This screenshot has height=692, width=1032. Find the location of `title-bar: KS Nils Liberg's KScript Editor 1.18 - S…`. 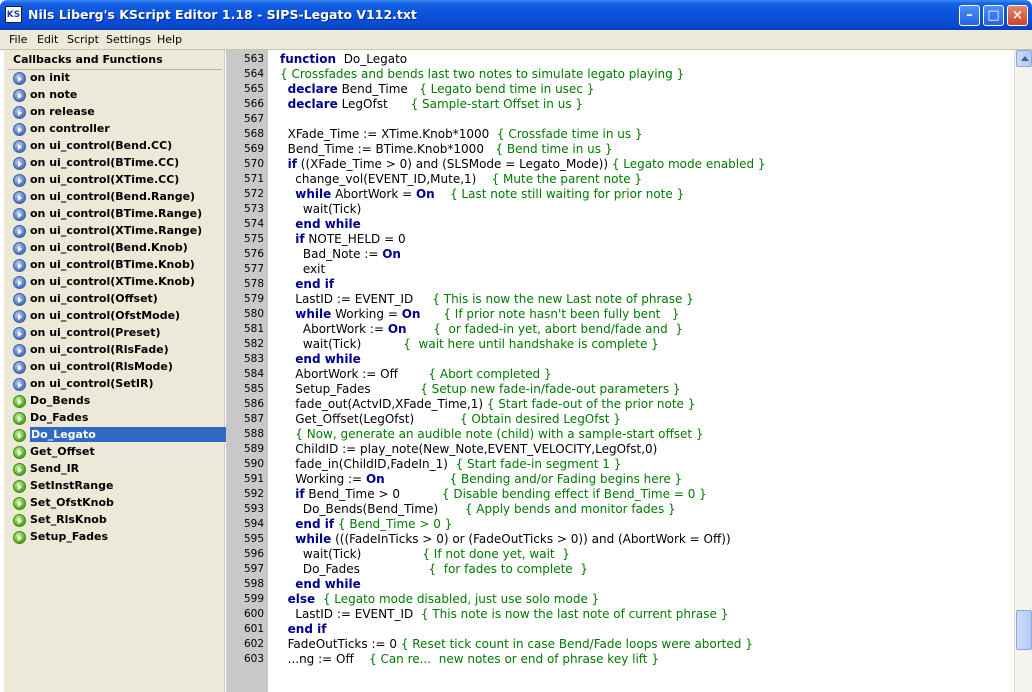

title-bar: KS Nils Liberg's KScript Editor 1.18 - S… is located at coordinates (516, 15).